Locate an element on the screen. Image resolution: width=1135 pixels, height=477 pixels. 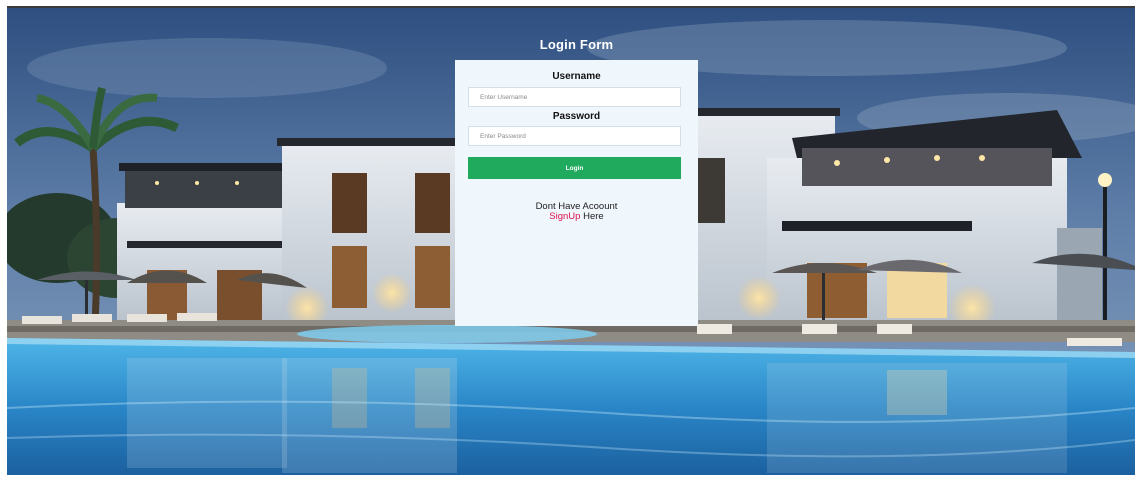
username-input is located at coordinates (574, 97).